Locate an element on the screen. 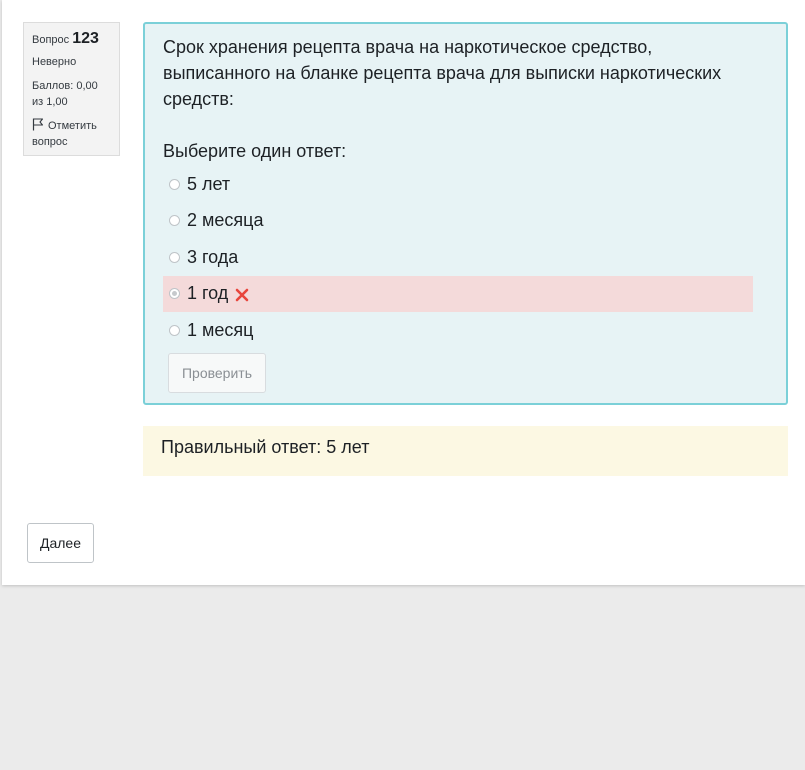 This screenshot has width=805, height=770. question-number: Вопрос 123 is located at coordinates (71, 39).